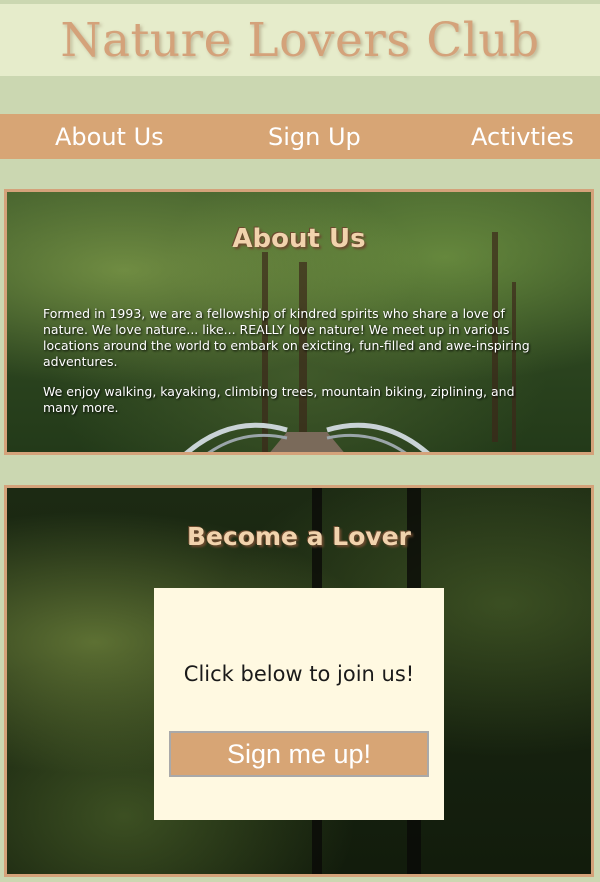 The height and width of the screenshot is (882, 600). I want to click on site-header: Nature Lovers Club, so click(300, 40).